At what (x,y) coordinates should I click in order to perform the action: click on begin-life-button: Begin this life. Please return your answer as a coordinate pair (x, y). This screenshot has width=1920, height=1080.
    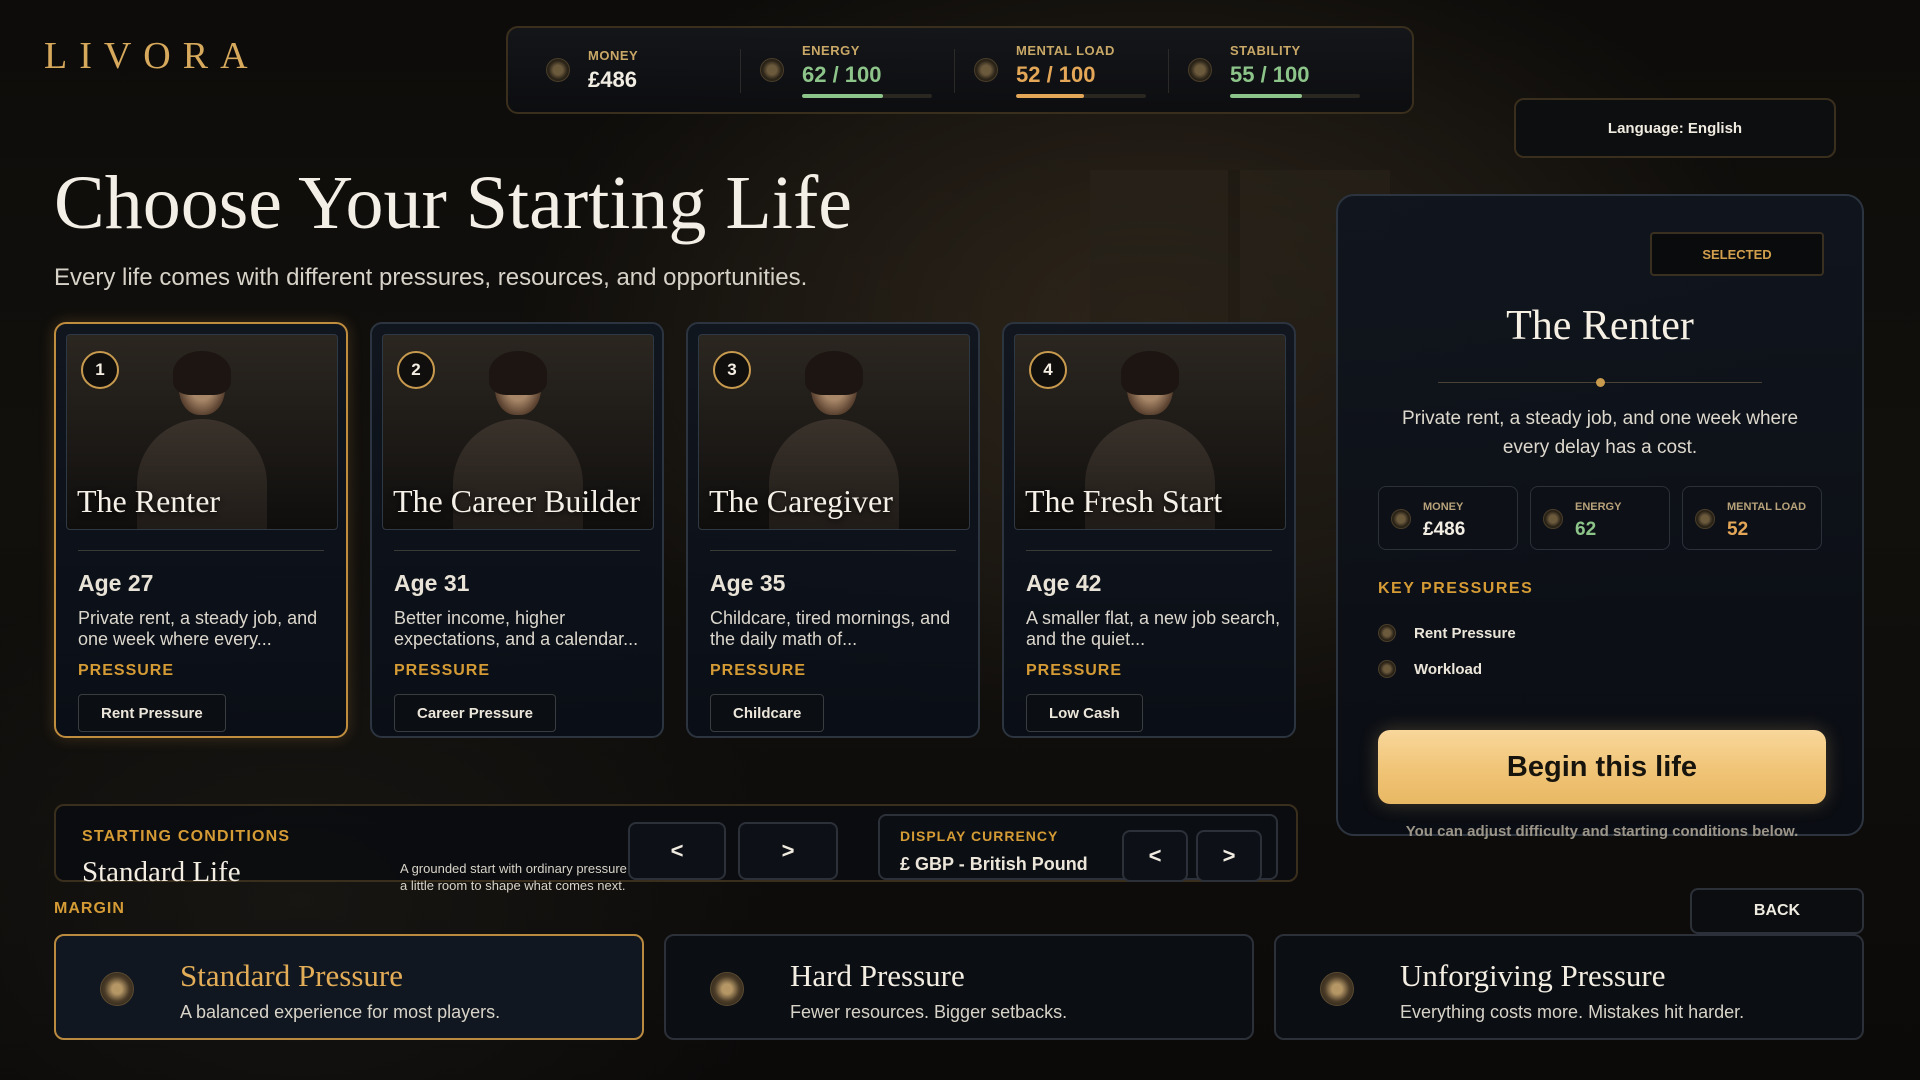
    Looking at the image, I should click on (1602, 767).